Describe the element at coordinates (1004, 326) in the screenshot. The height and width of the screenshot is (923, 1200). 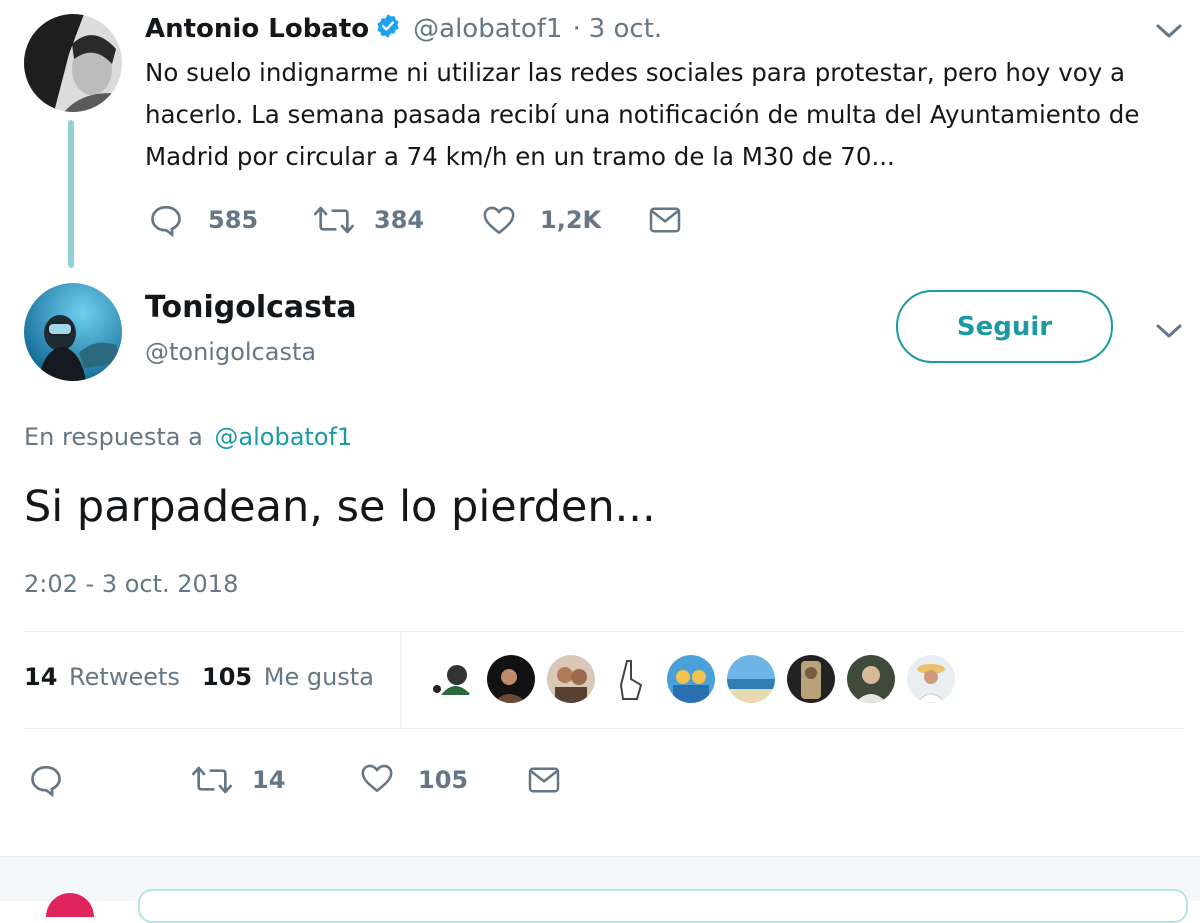
I see `follow-button: Seguir` at that location.